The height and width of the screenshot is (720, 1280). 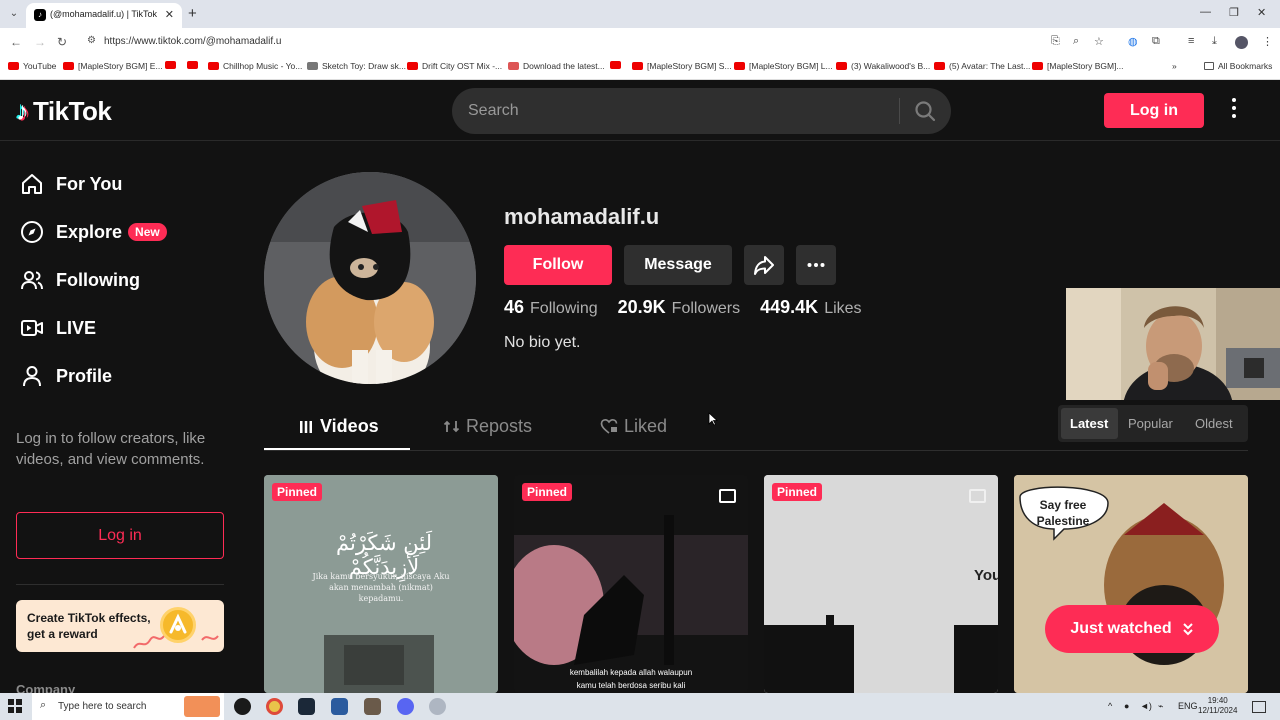 What do you see at coordinates (1267, 41) in the screenshot?
I see `browser-menu-icon: ⋮` at bounding box center [1267, 41].